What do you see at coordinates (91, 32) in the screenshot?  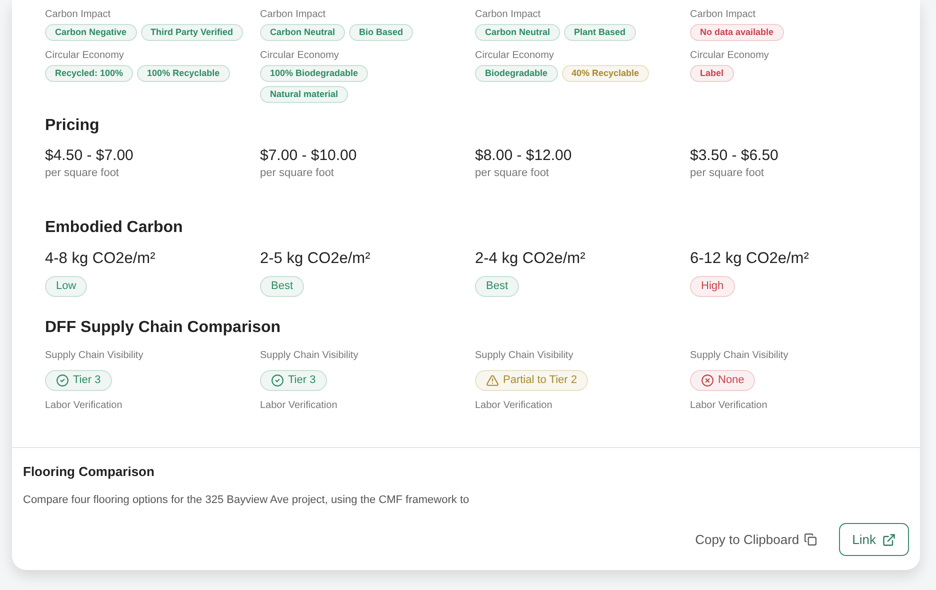 I see `tag: Carbon Negative` at bounding box center [91, 32].